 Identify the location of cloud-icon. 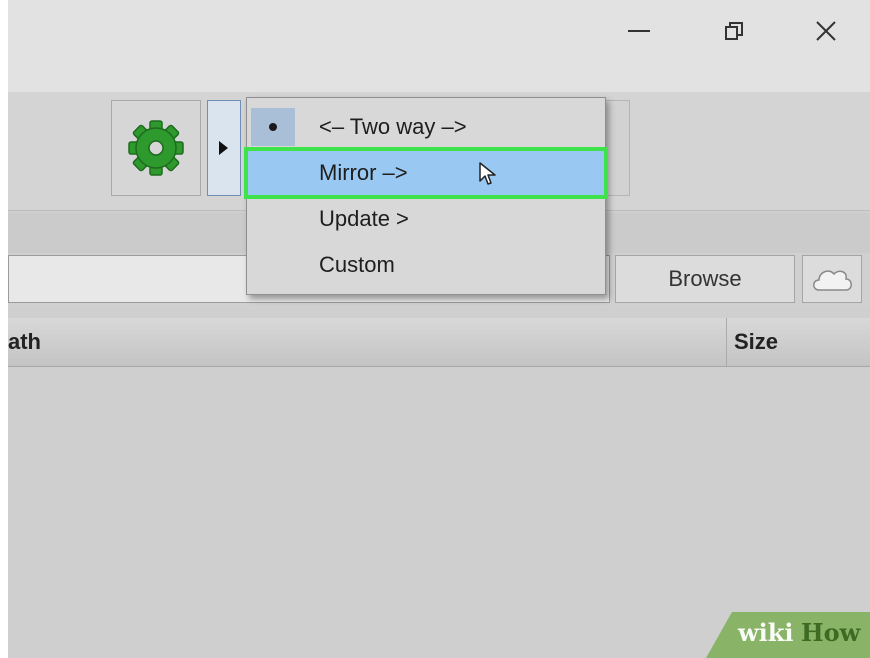
(832, 280).